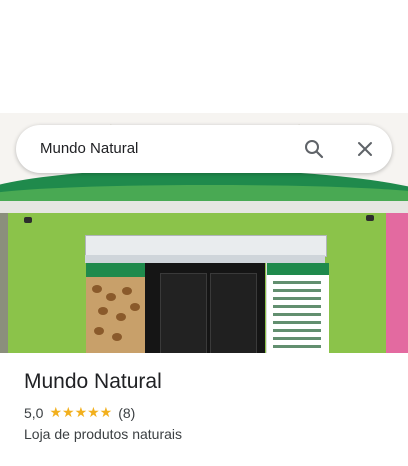 This screenshot has height=466, width=408. Describe the element at coordinates (116, 308) in the screenshot. I see `window-poster-nuts` at that location.